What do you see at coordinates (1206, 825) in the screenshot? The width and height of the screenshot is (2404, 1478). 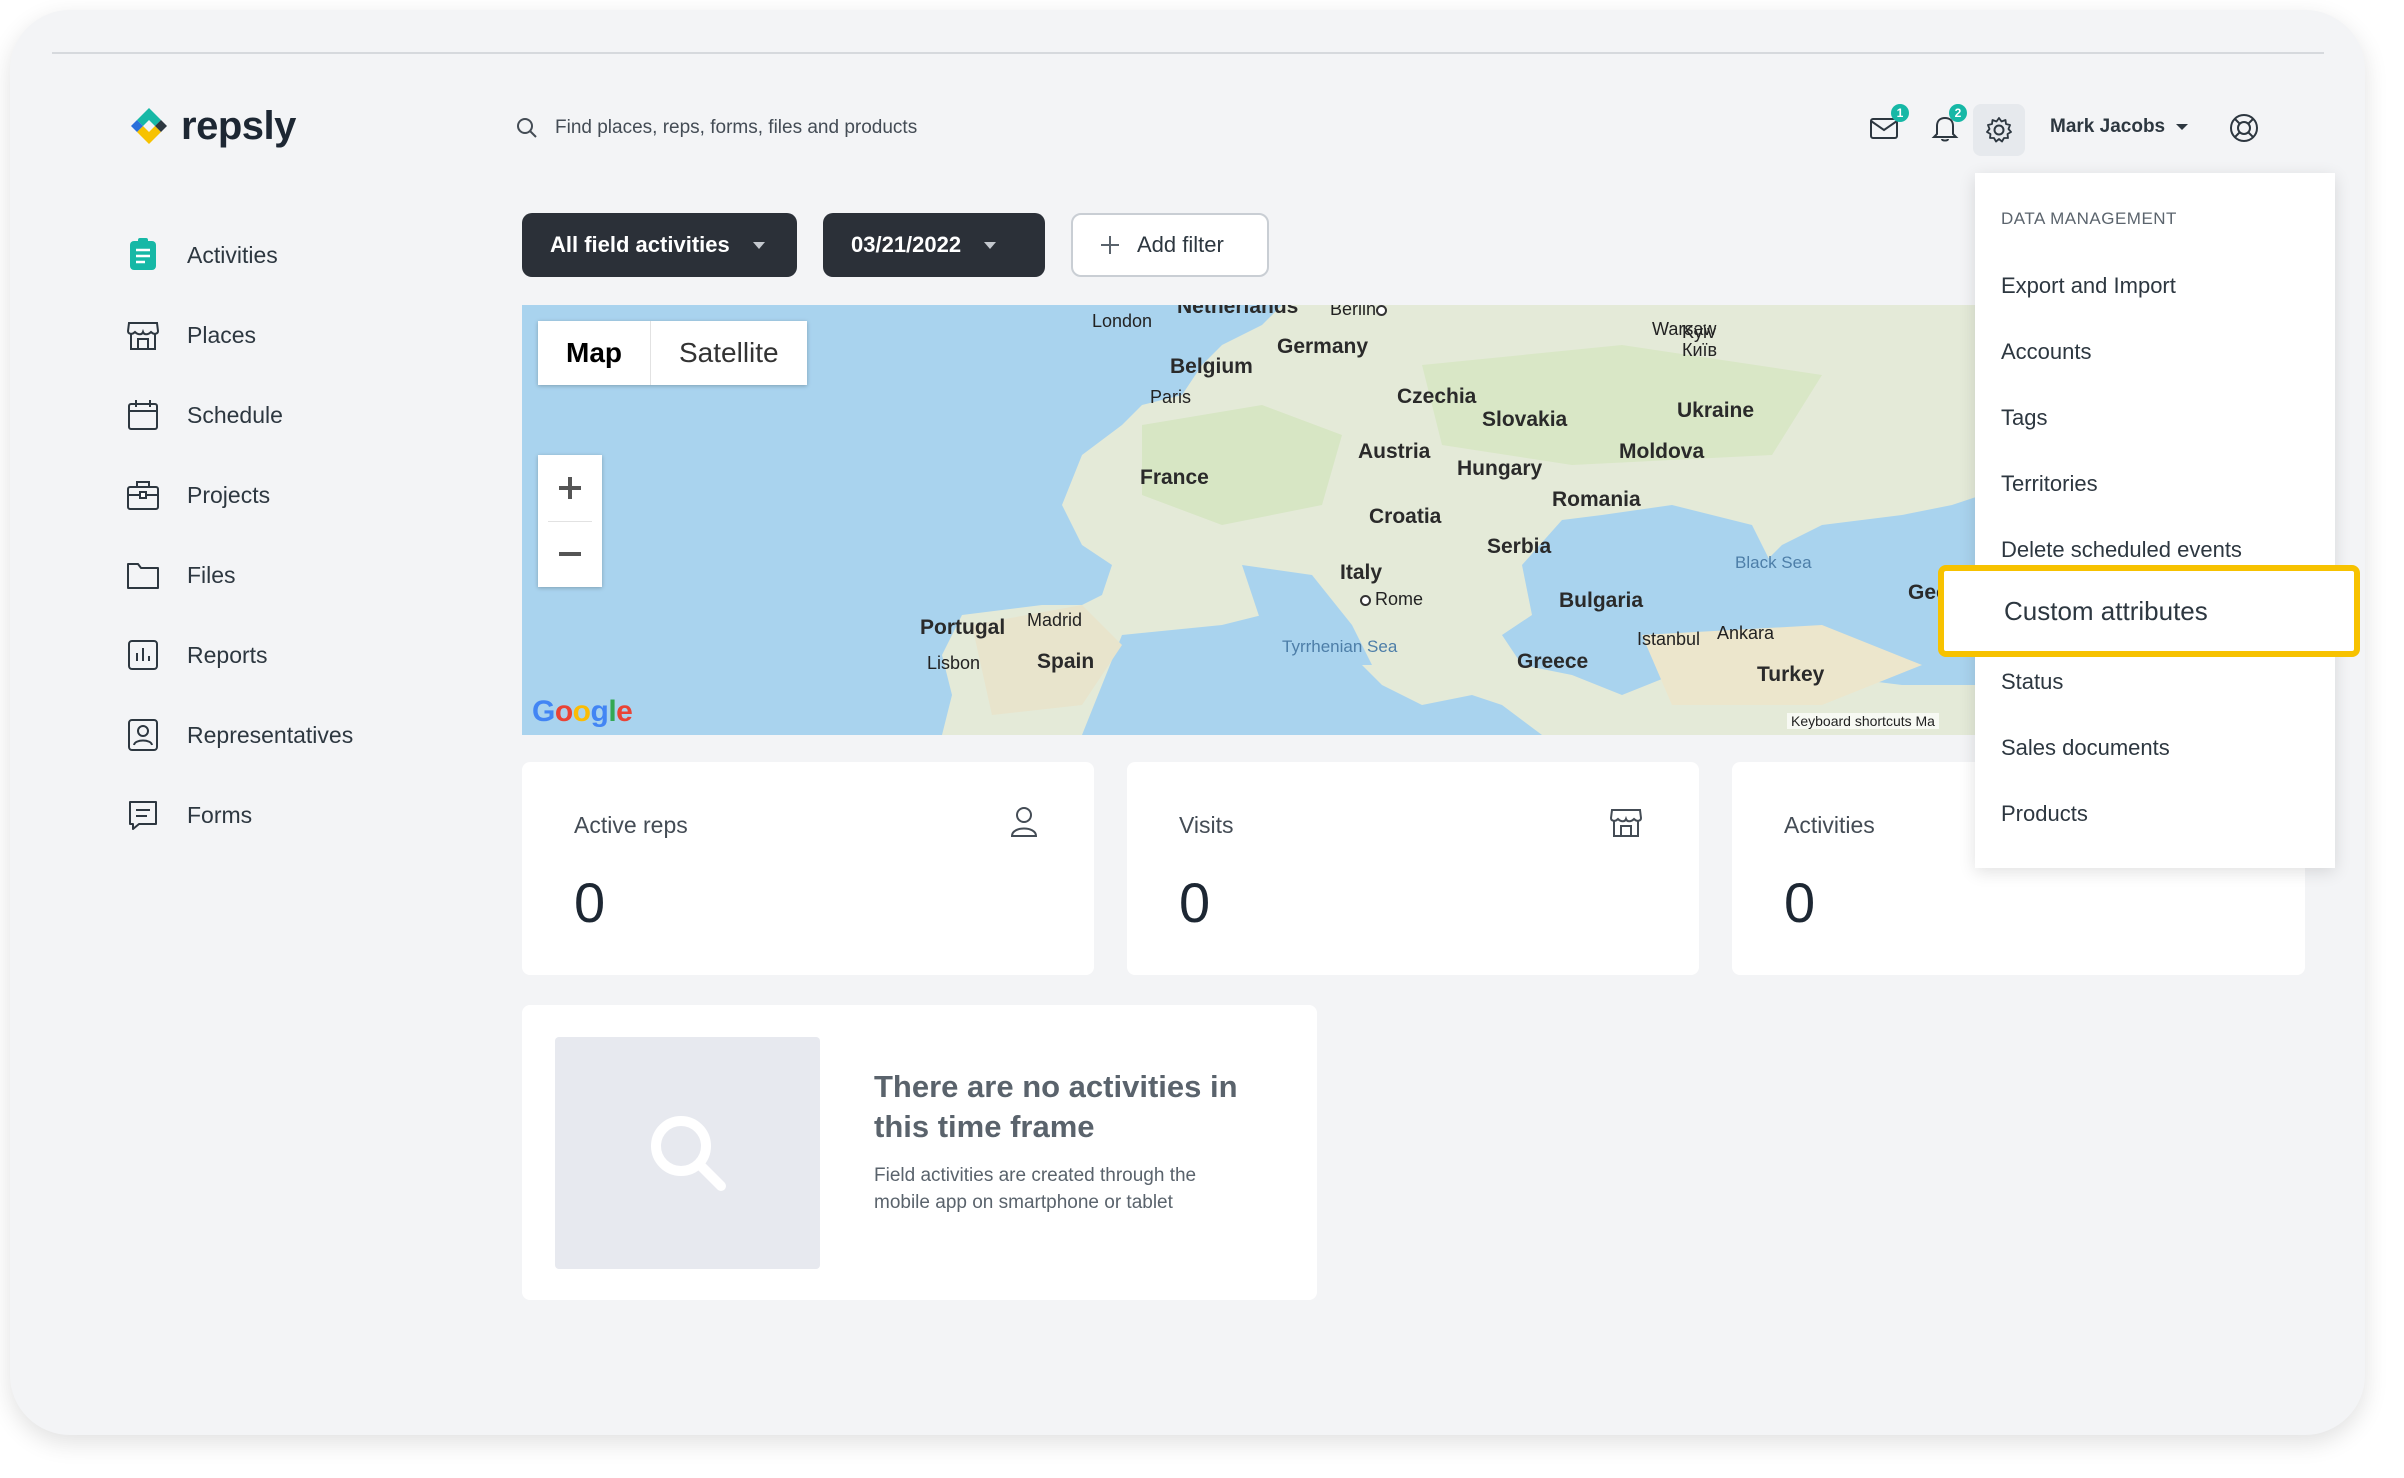 I see `stat-title: Visits` at bounding box center [1206, 825].